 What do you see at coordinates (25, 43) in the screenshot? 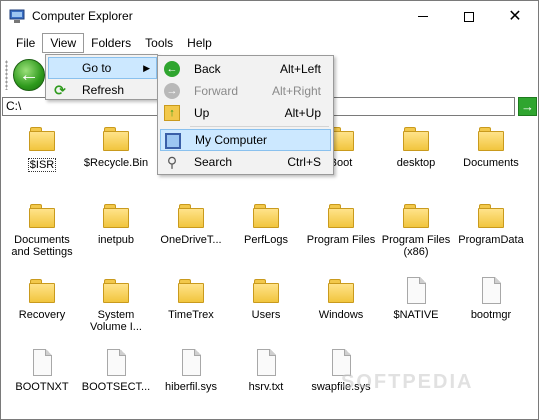
I see `menu-file: File` at bounding box center [25, 43].